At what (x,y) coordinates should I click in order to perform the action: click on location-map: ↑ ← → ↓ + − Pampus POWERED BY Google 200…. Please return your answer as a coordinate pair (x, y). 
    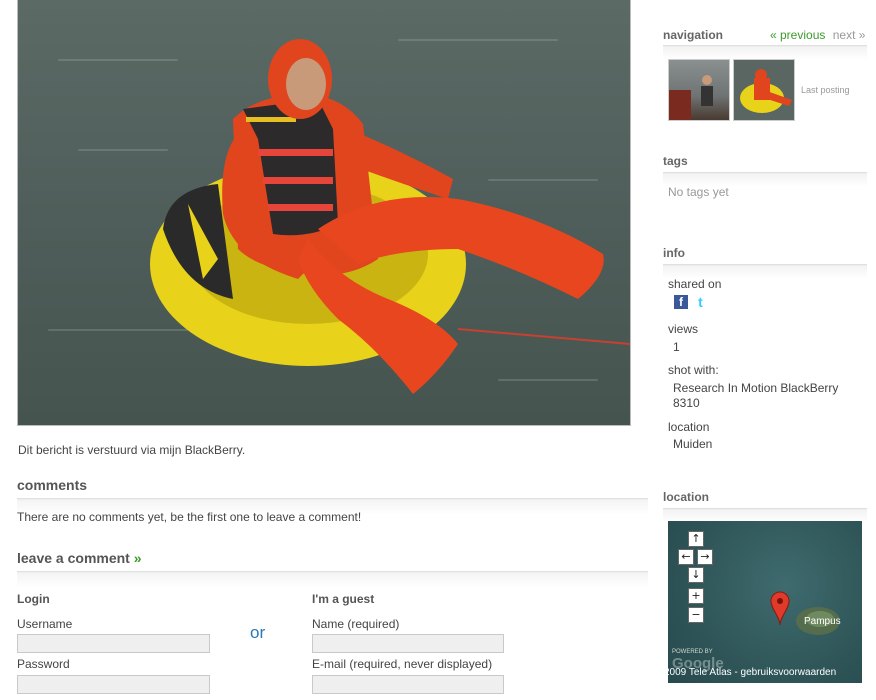
    Looking at the image, I should click on (765, 602).